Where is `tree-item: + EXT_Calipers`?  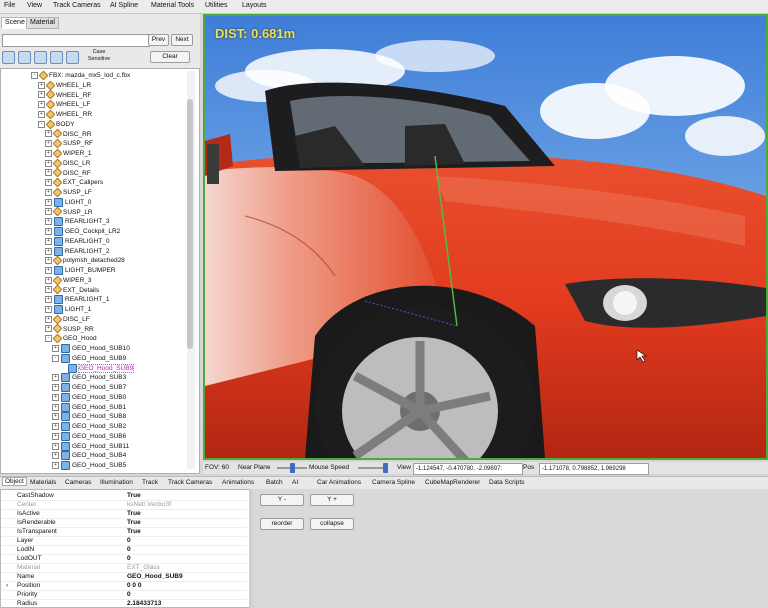 tree-item: + EXT_Calipers is located at coordinates (74, 182).